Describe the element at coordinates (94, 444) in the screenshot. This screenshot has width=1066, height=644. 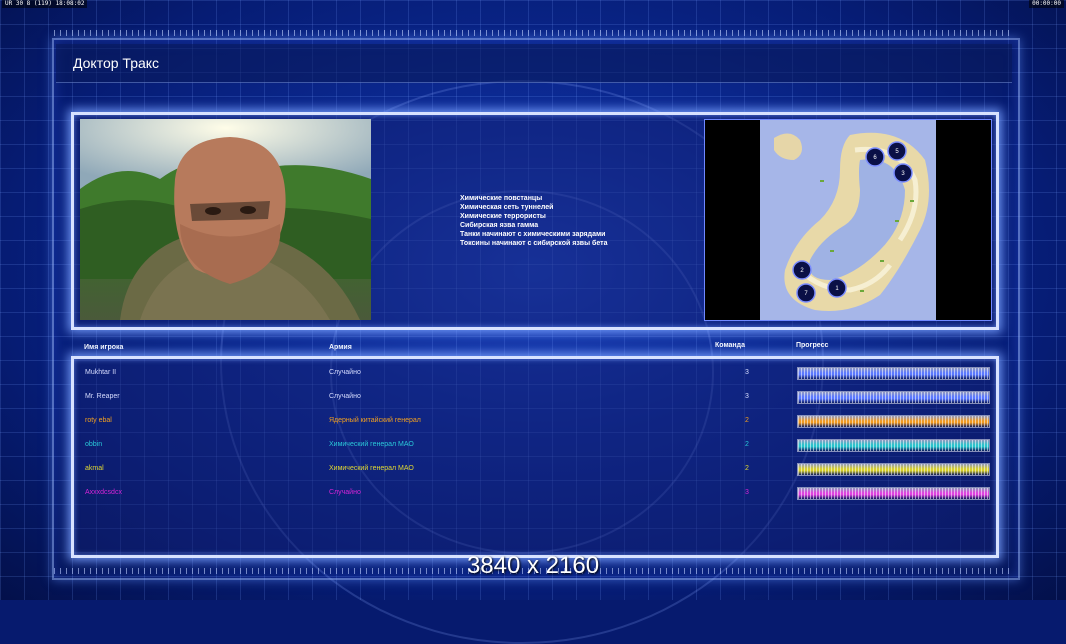
I see `player-name: obbin` at that location.